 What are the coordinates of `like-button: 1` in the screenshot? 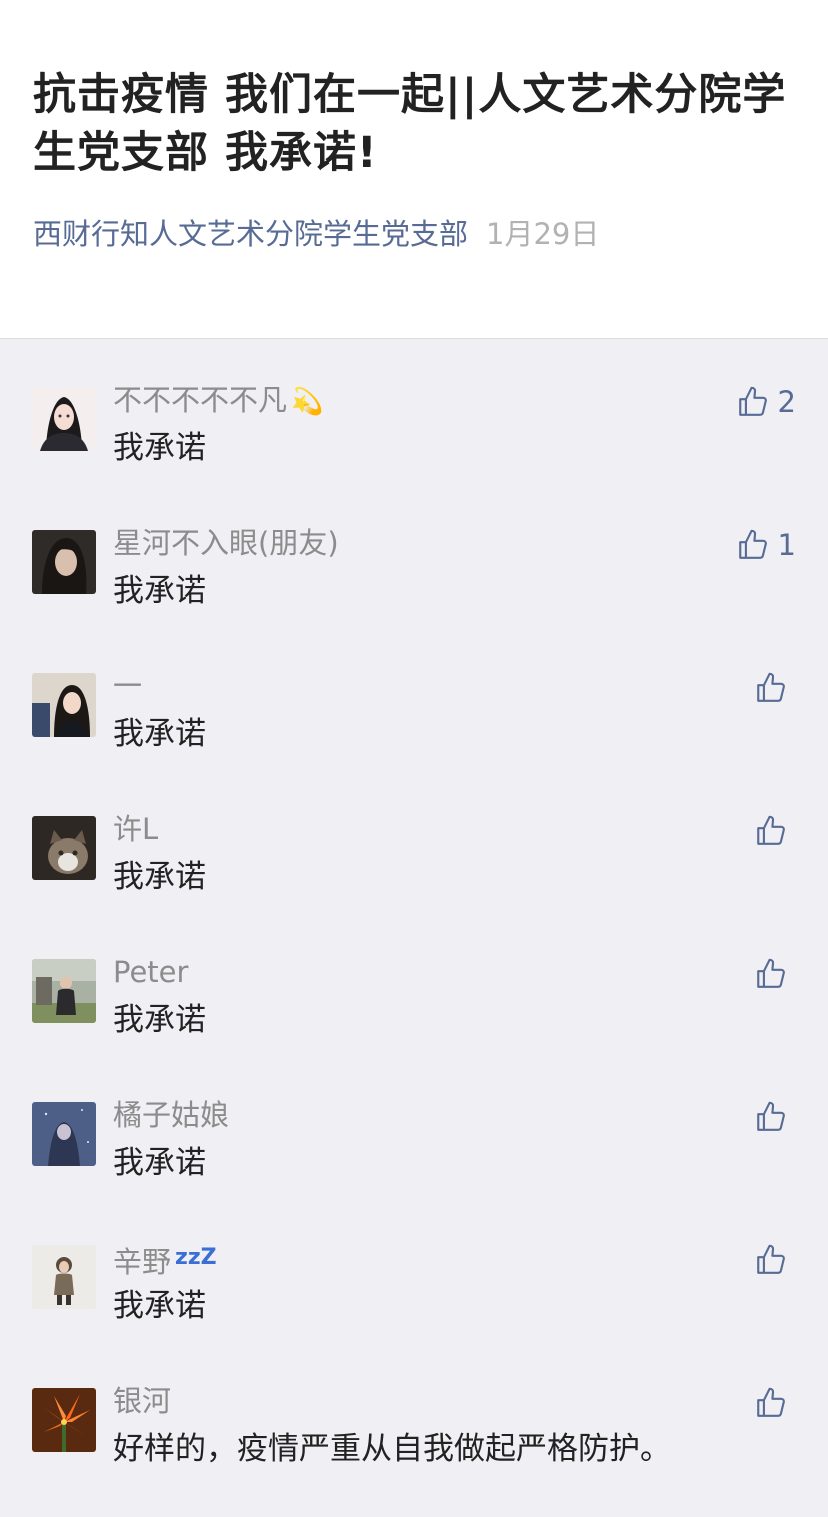 It's located at (766, 545).